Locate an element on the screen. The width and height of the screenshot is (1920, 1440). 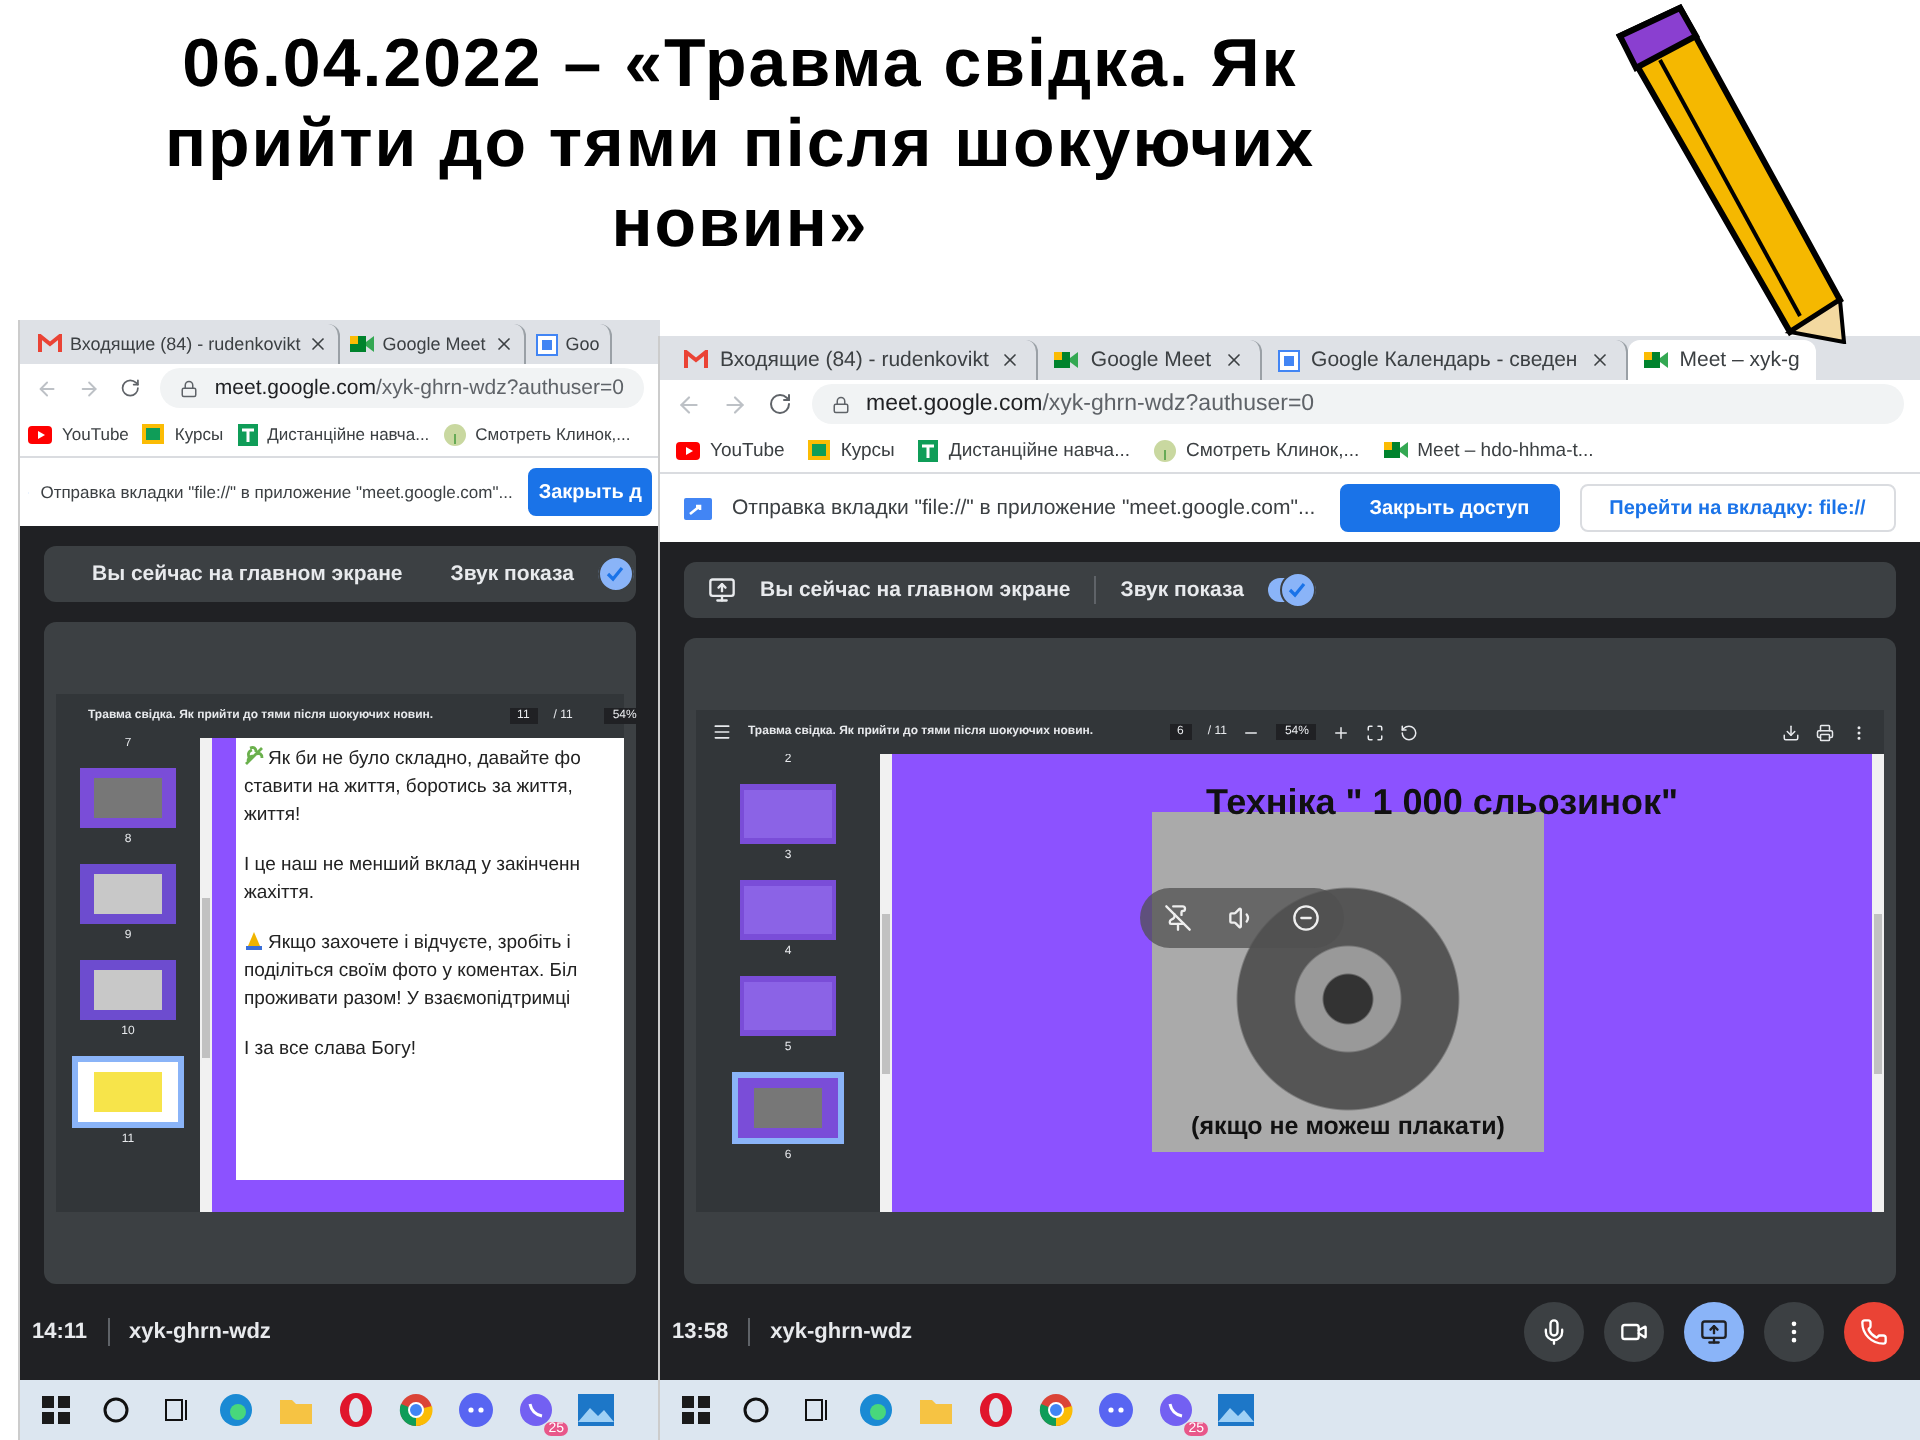
slide-title: Техніка " 1 000 сльозинок" is located at coordinates (1442, 803).